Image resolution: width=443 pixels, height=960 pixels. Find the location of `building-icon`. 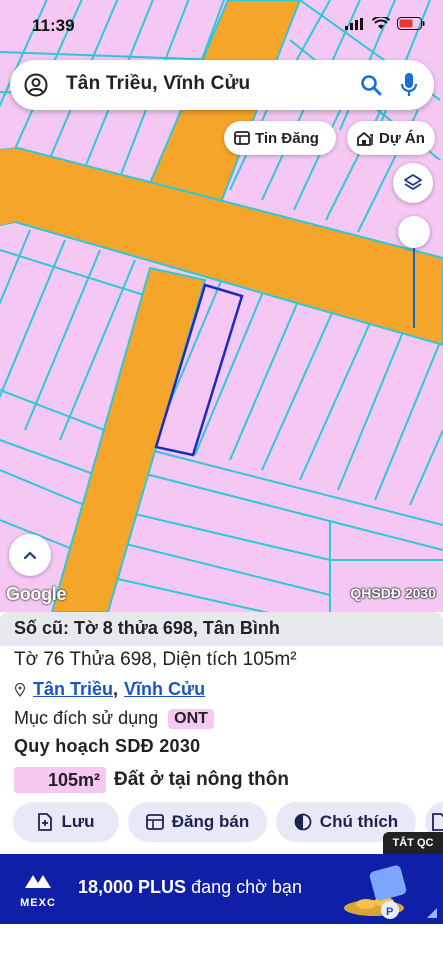

building-icon is located at coordinates (365, 138).